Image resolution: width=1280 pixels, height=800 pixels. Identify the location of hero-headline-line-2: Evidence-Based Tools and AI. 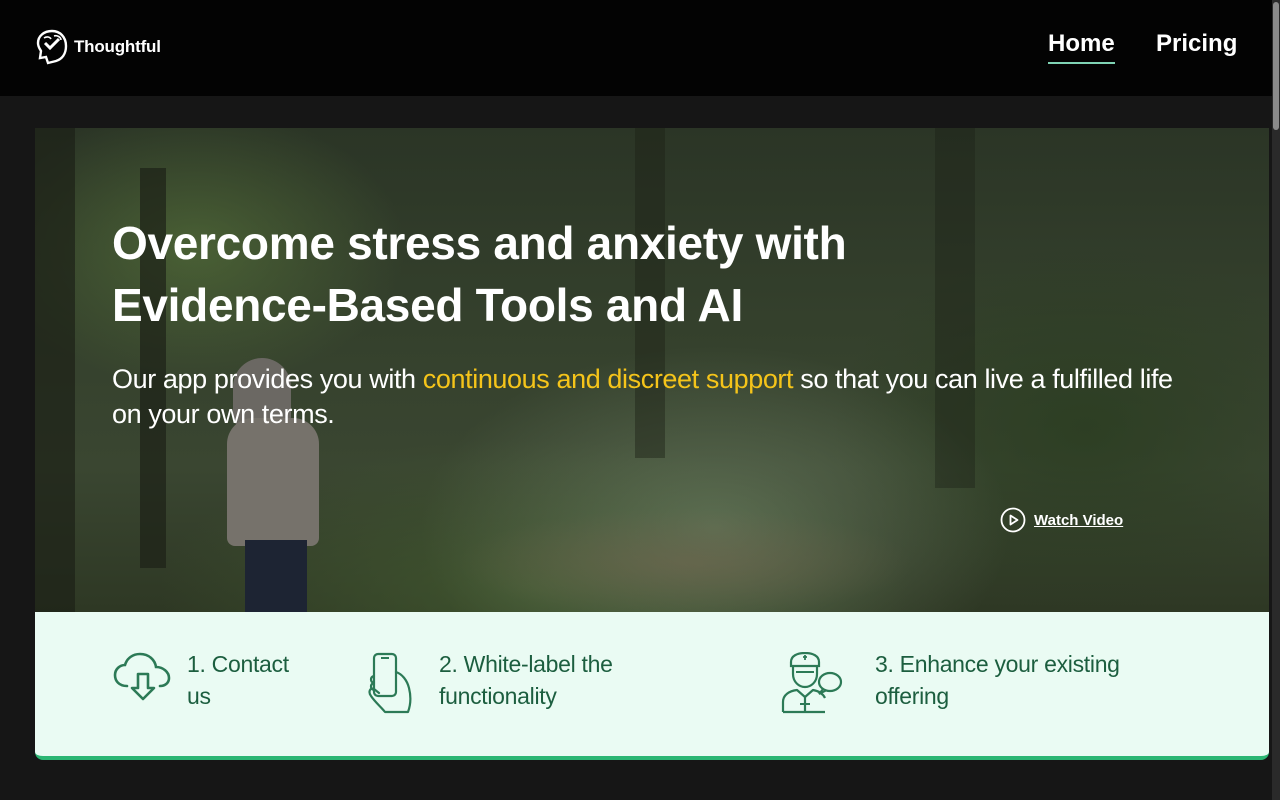
(427, 305).